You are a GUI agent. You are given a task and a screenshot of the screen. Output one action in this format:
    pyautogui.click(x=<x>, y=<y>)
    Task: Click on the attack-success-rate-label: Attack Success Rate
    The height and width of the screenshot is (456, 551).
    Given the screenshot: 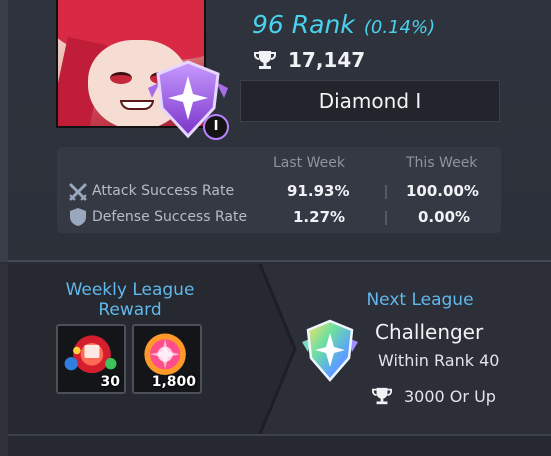 What is the action you would take?
    pyautogui.click(x=163, y=191)
    